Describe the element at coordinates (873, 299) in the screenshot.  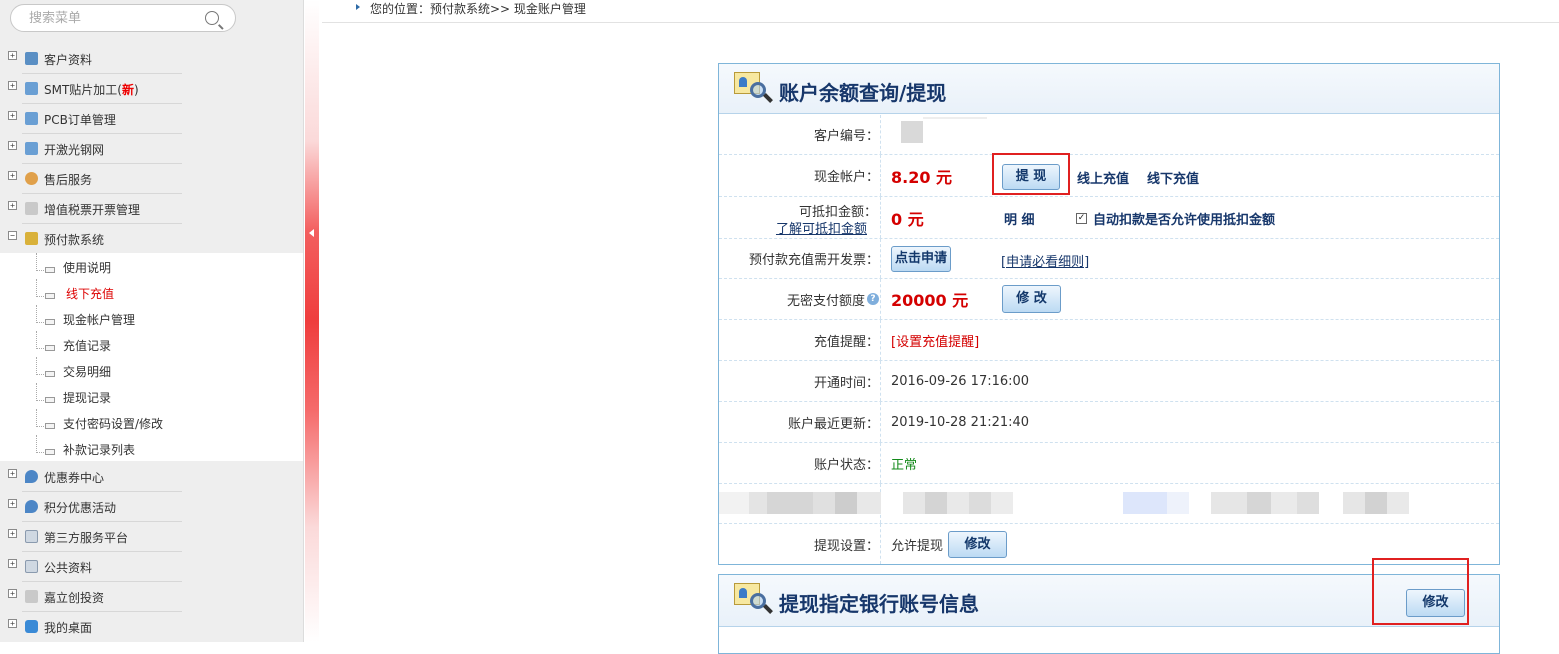
I see `help-icon: ?` at that location.